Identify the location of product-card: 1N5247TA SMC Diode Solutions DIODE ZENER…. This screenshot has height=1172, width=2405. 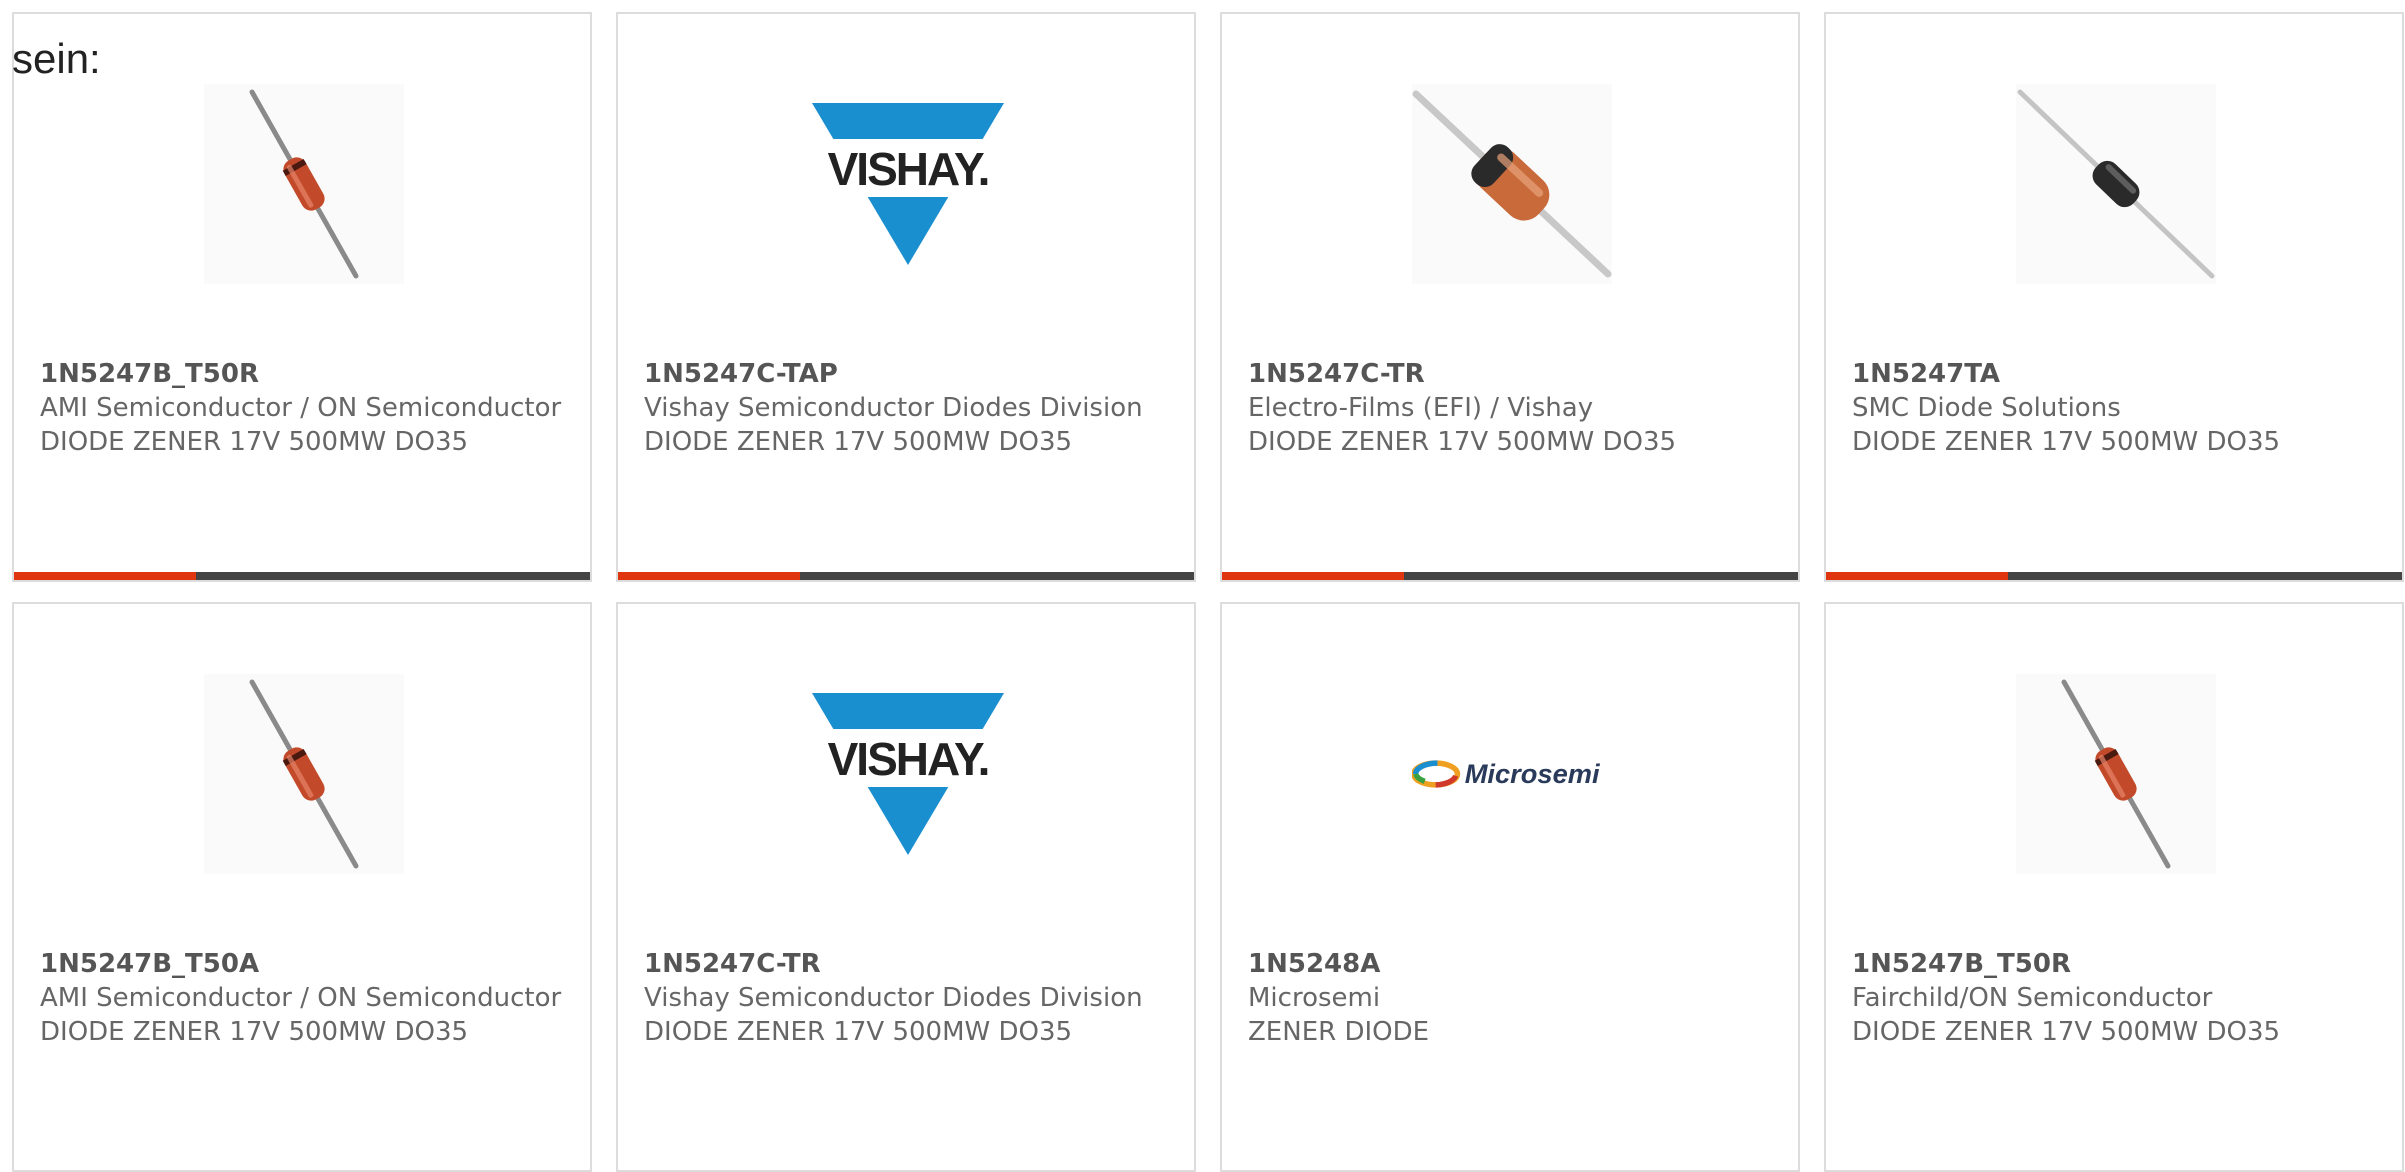
(2114, 297).